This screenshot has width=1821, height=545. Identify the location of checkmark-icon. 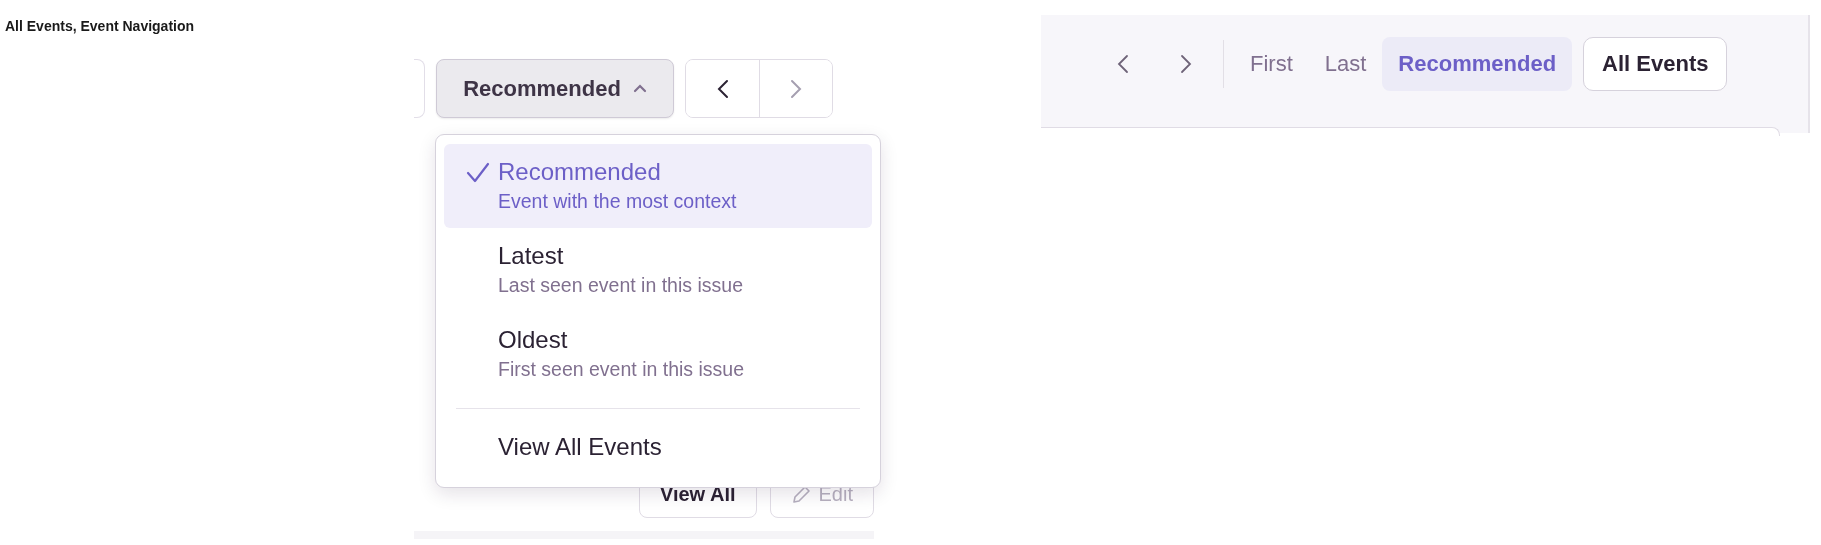
(478, 173).